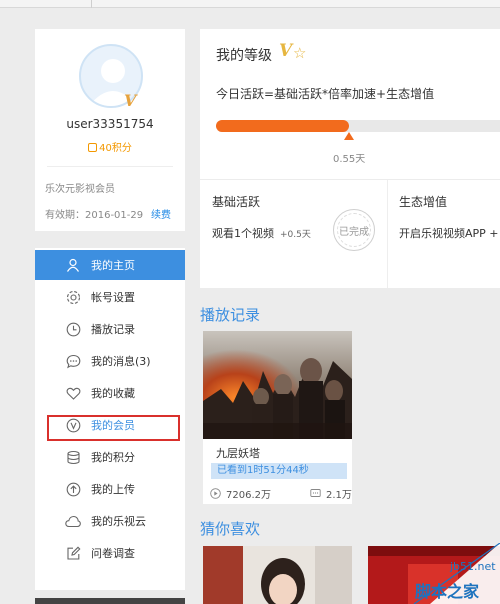 Image resolution: width=500 pixels, height=604 pixels. What do you see at coordinates (113, 265) in the screenshot?
I see `sidebar-item-label: 我的主页` at bounding box center [113, 265].